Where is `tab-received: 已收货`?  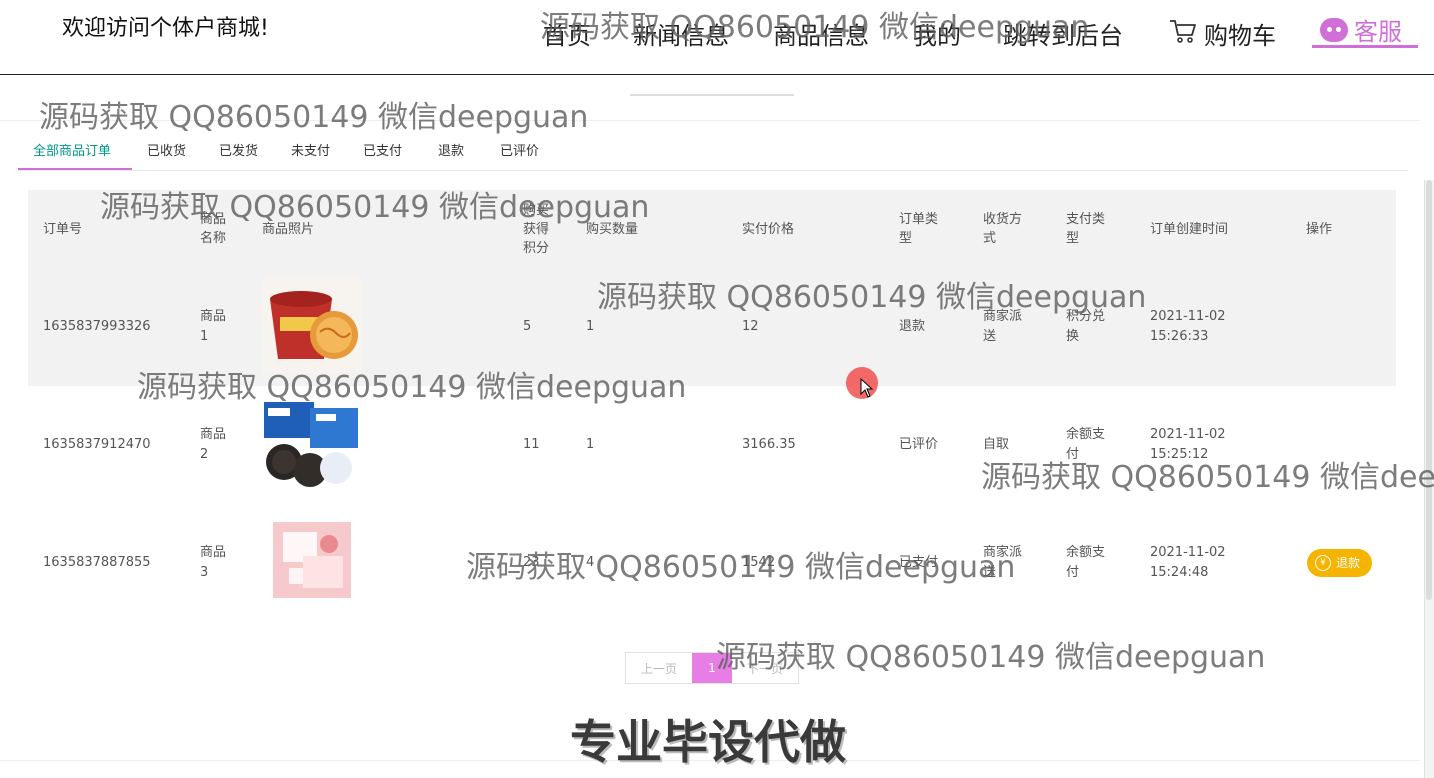
tab-received: 已收货 is located at coordinates (166, 149).